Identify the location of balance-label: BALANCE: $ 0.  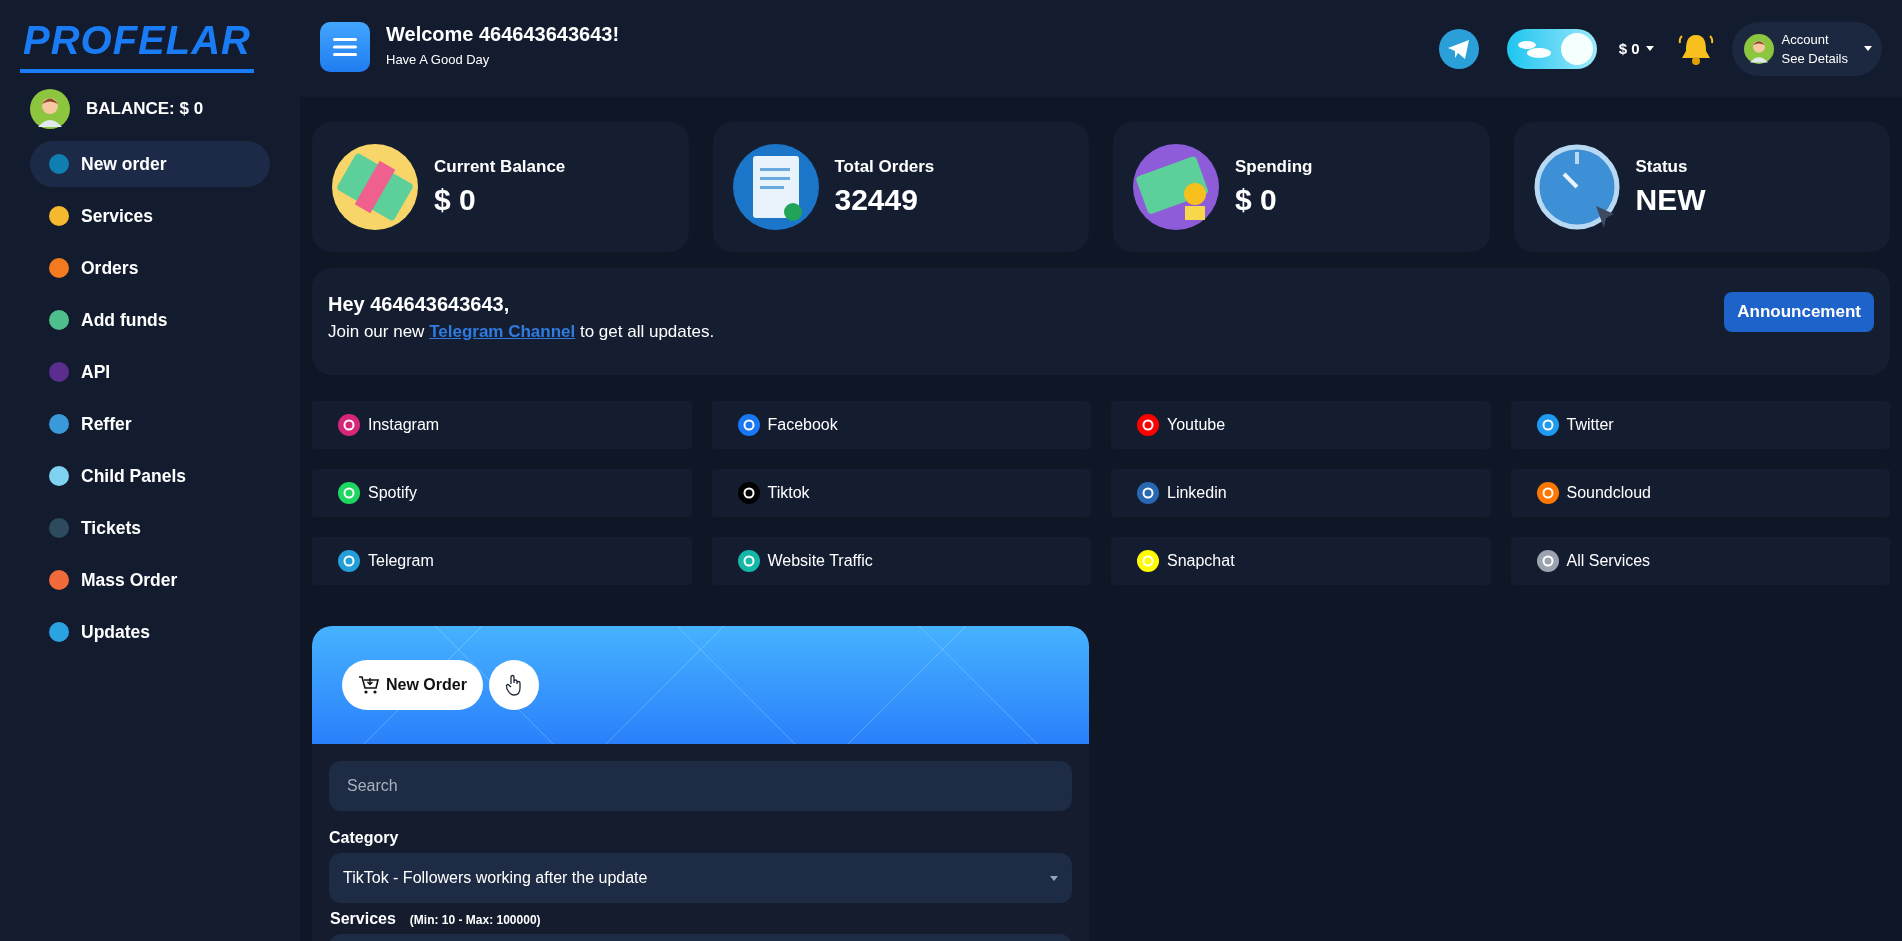
(145, 109).